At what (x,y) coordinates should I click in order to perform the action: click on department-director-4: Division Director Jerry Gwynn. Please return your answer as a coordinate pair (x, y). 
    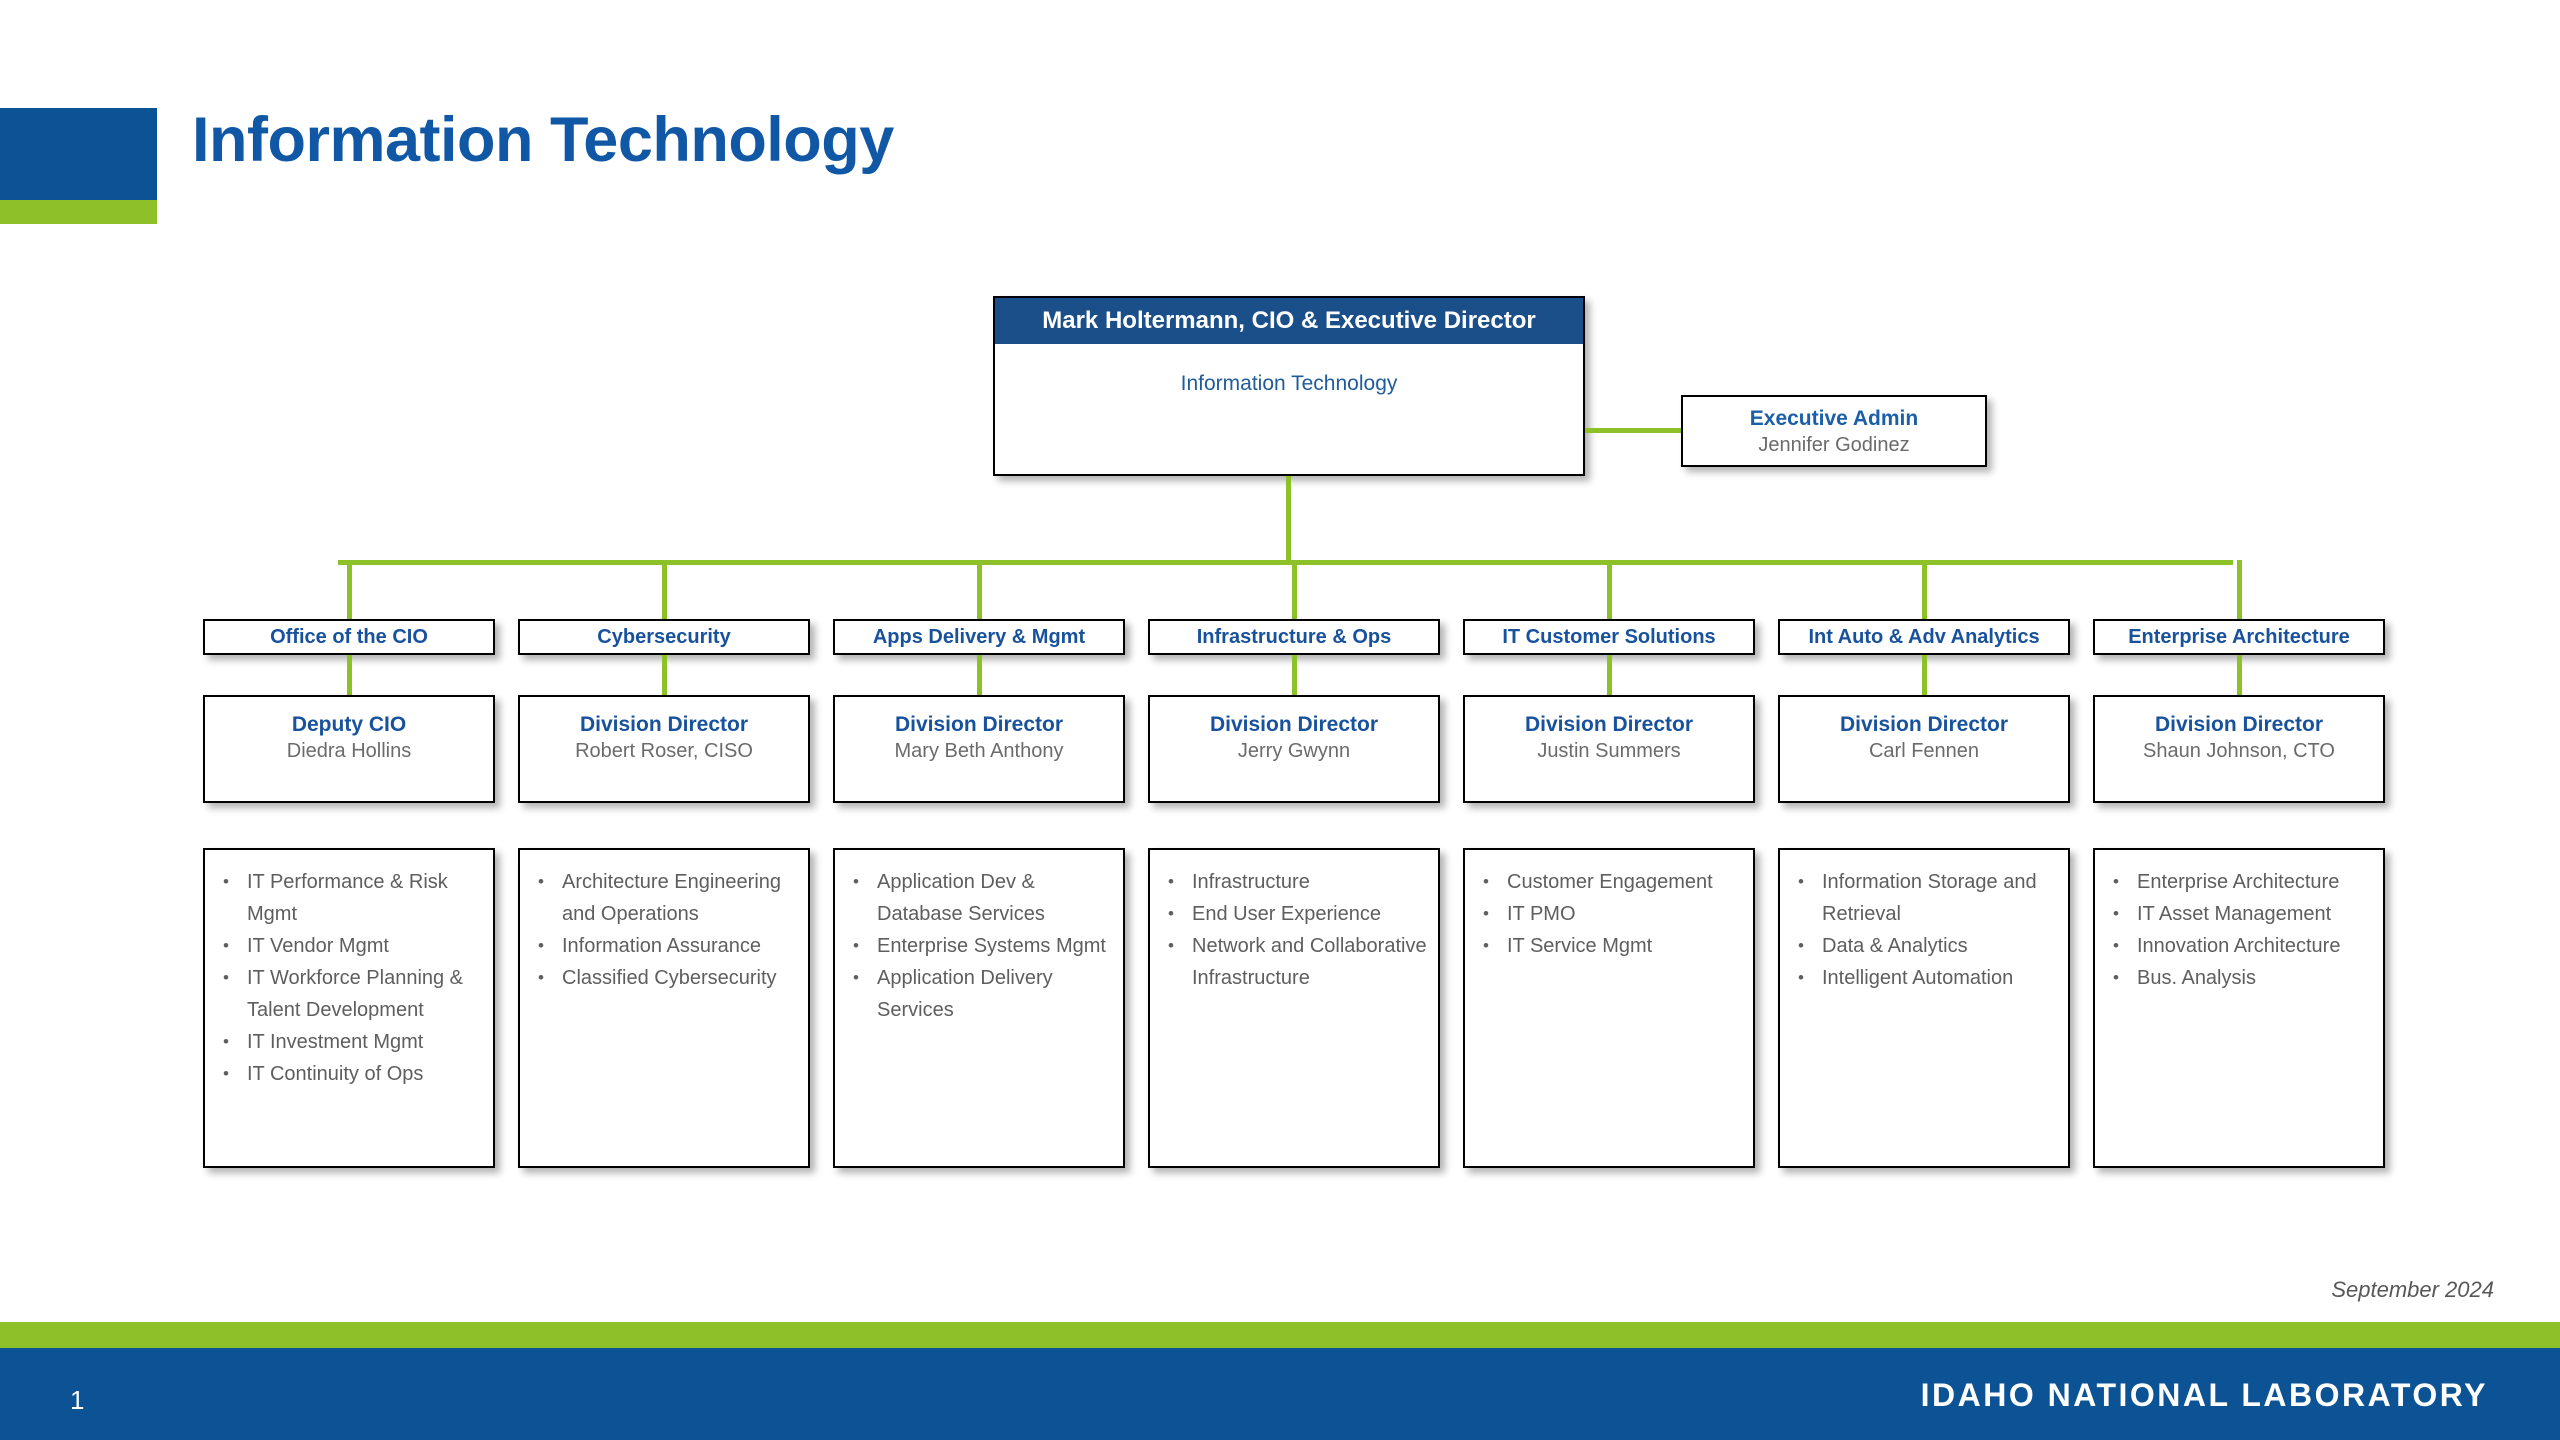
    Looking at the image, I should click on (1294, 749).